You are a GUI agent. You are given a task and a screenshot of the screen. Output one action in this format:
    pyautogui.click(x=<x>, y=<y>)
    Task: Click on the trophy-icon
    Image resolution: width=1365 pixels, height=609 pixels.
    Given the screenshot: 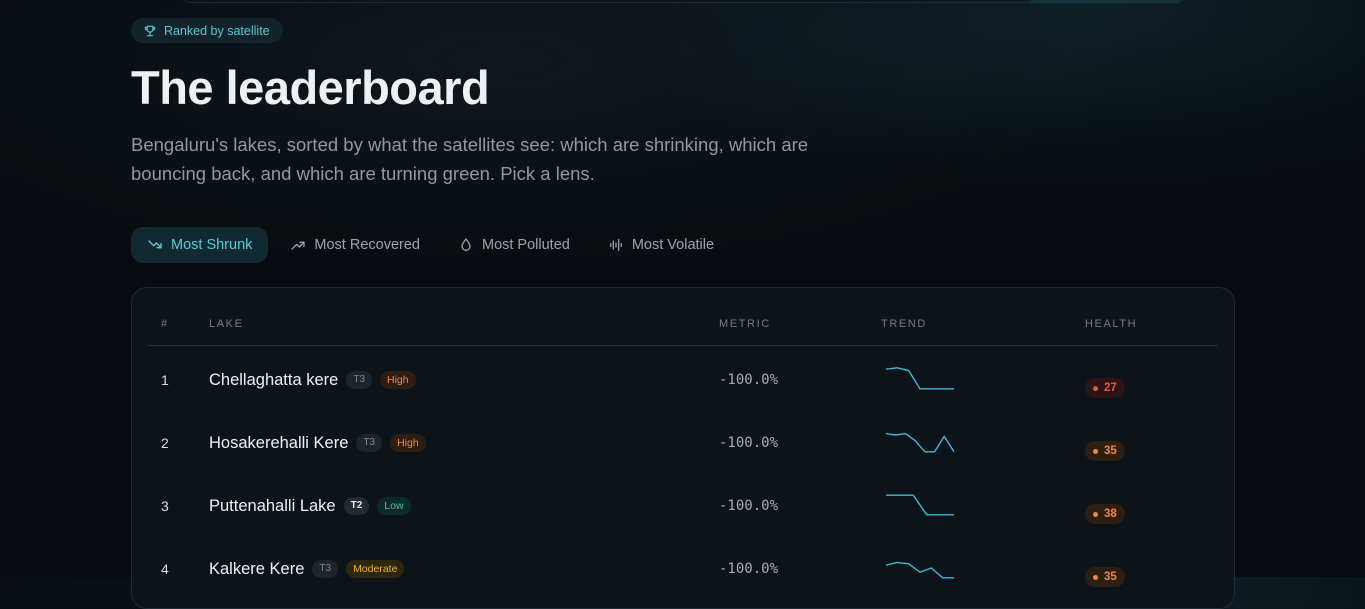 What is the action you would take?
    pyautogui.click(x=150, y=31)
    